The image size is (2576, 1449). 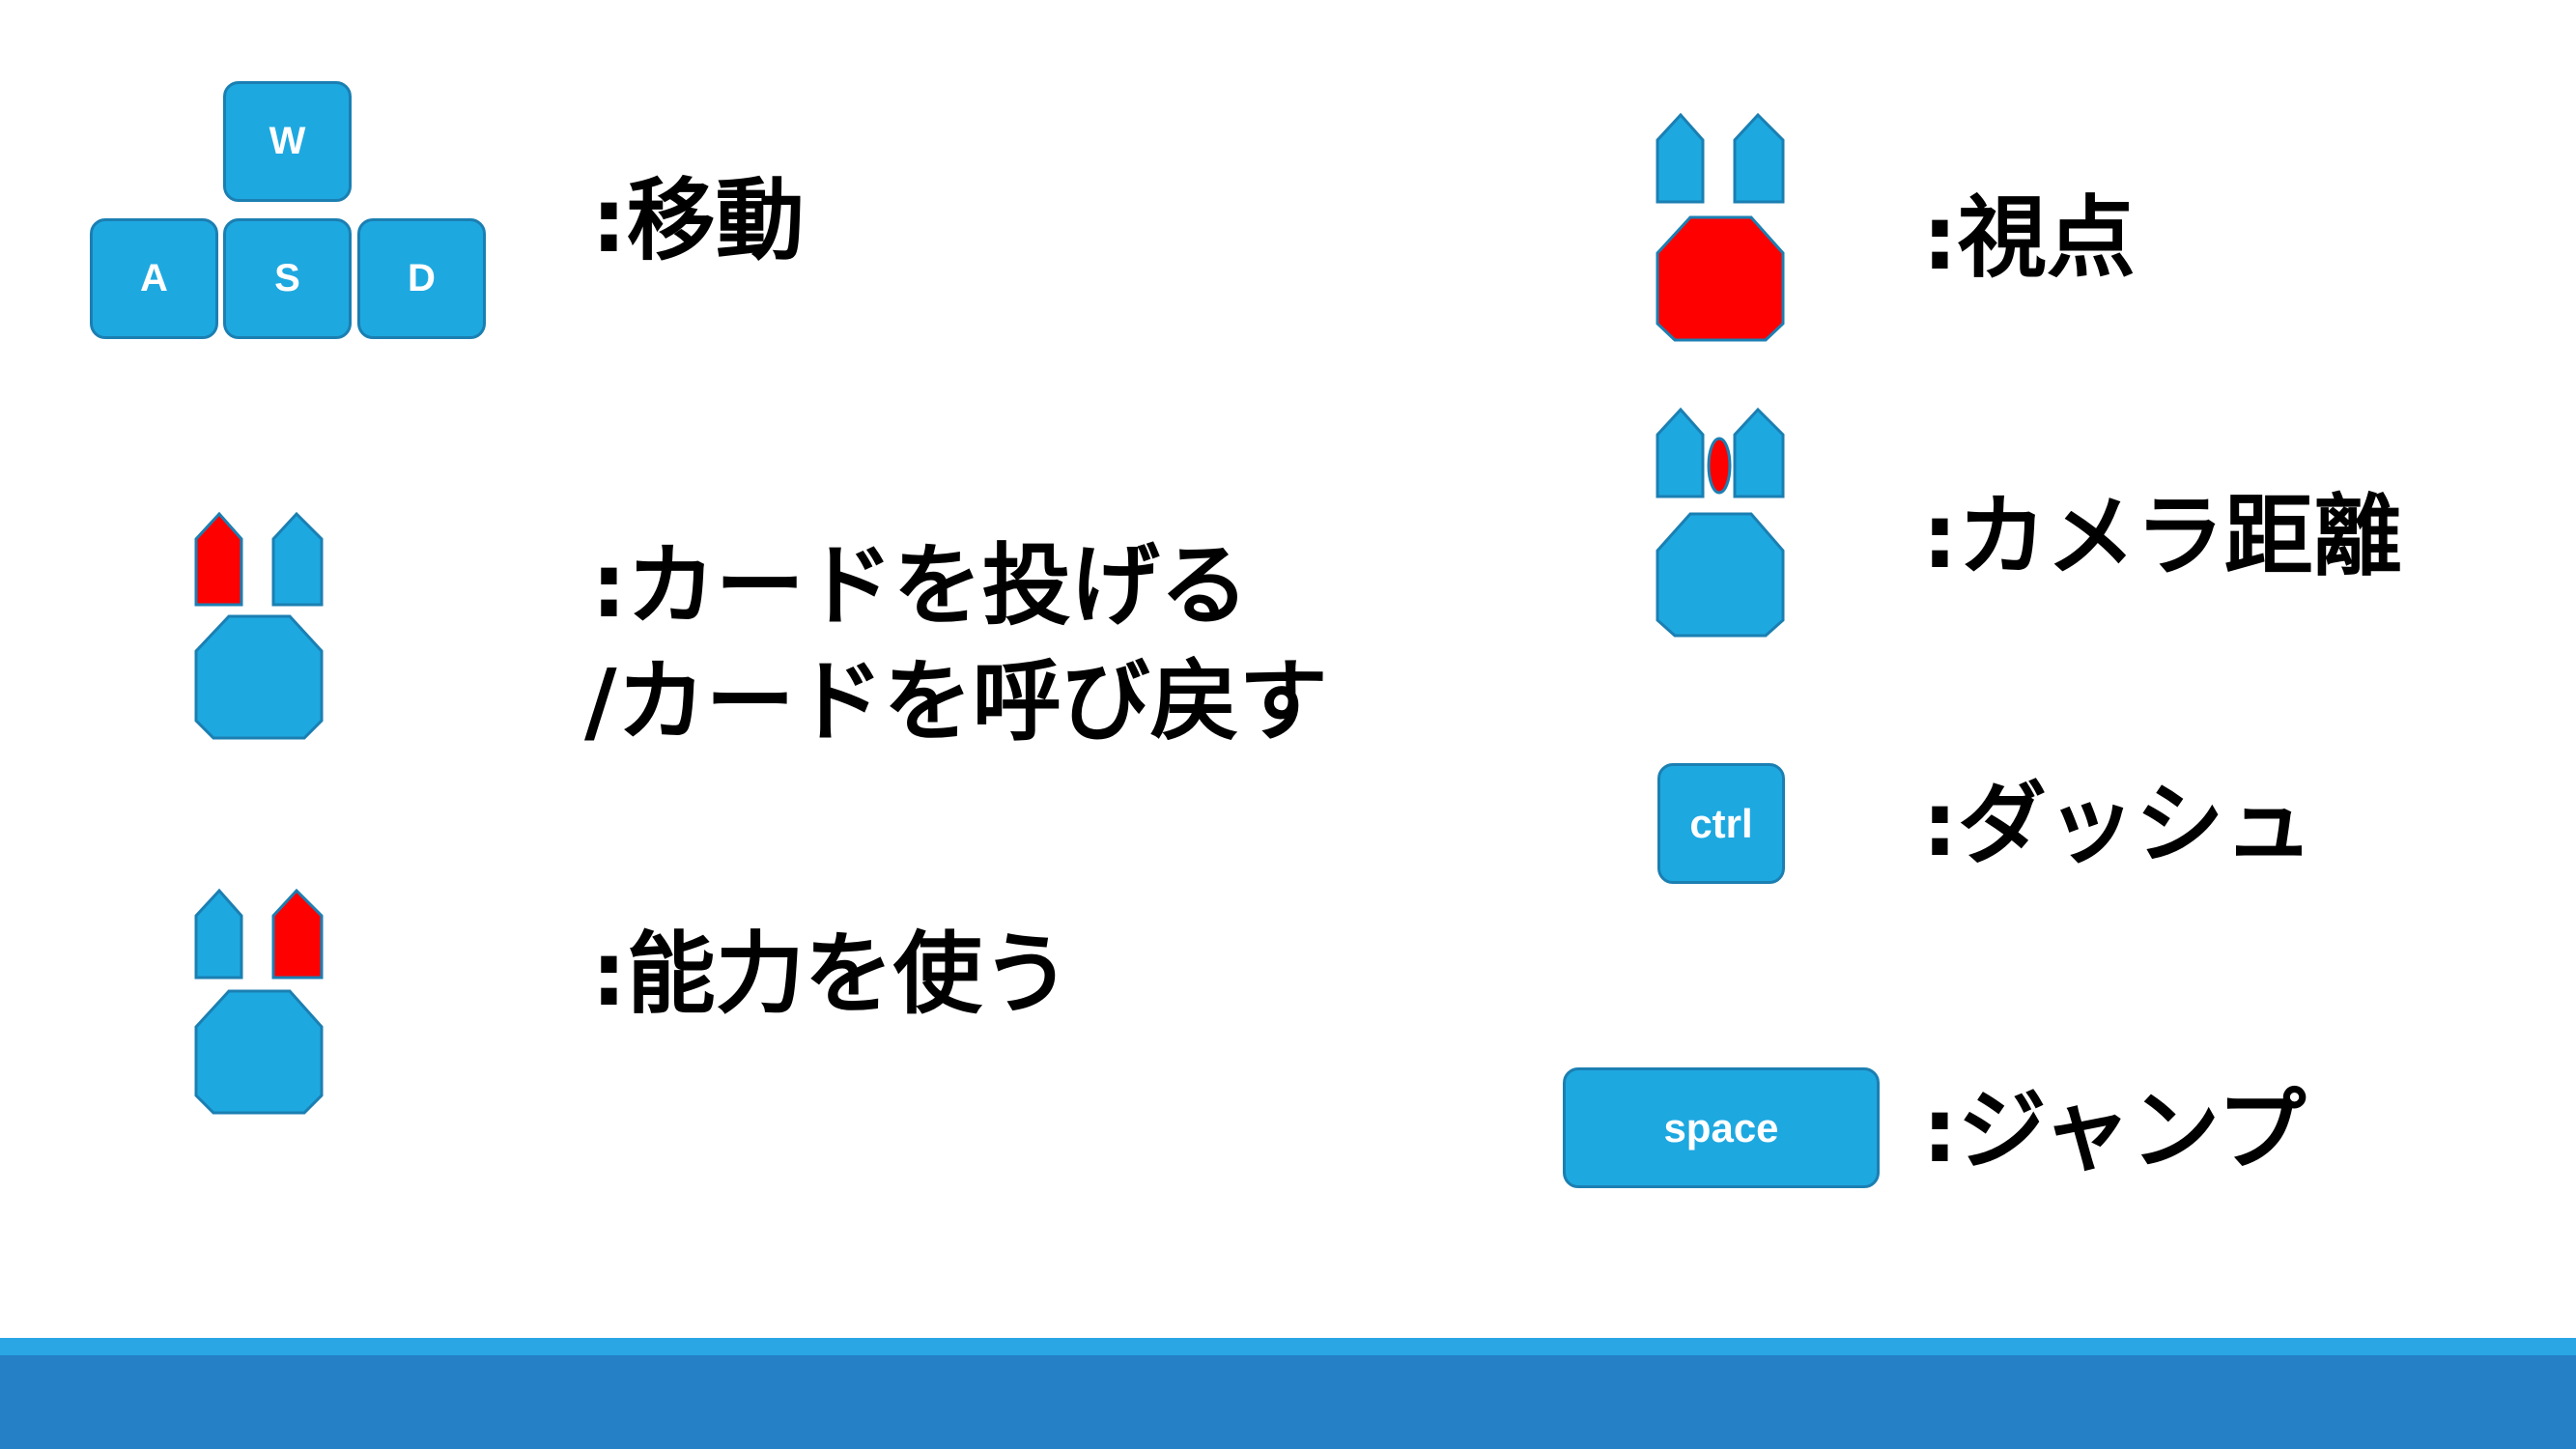 What do you see at coordinates (2029, 238) in the screenshot?
I see `view-label: :視点` at bounding box center [2029, 238].